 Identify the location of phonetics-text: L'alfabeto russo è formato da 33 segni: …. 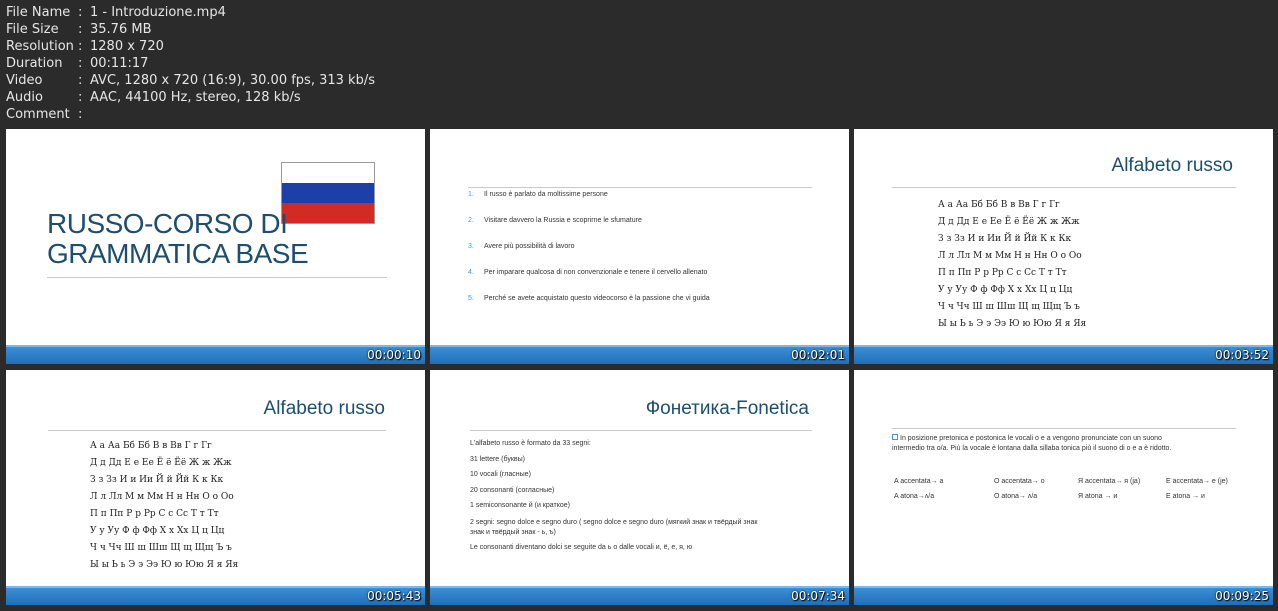
(614, 495).